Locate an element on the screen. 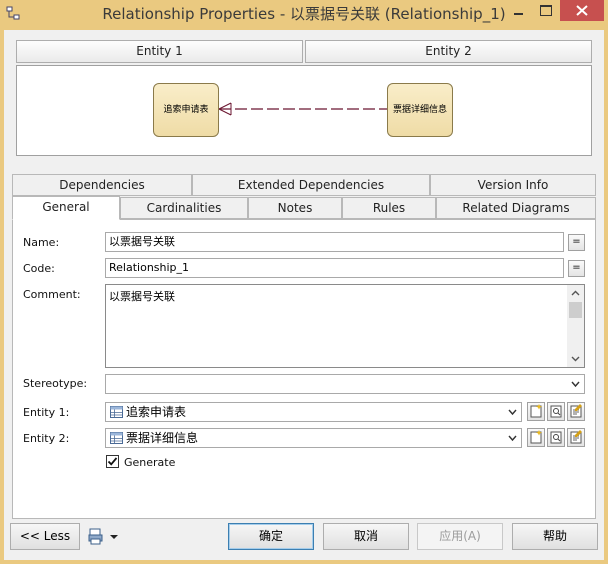 The height and width of the screenshot is (564, 608). entity2-select-button is located at coordinates (556, 437).